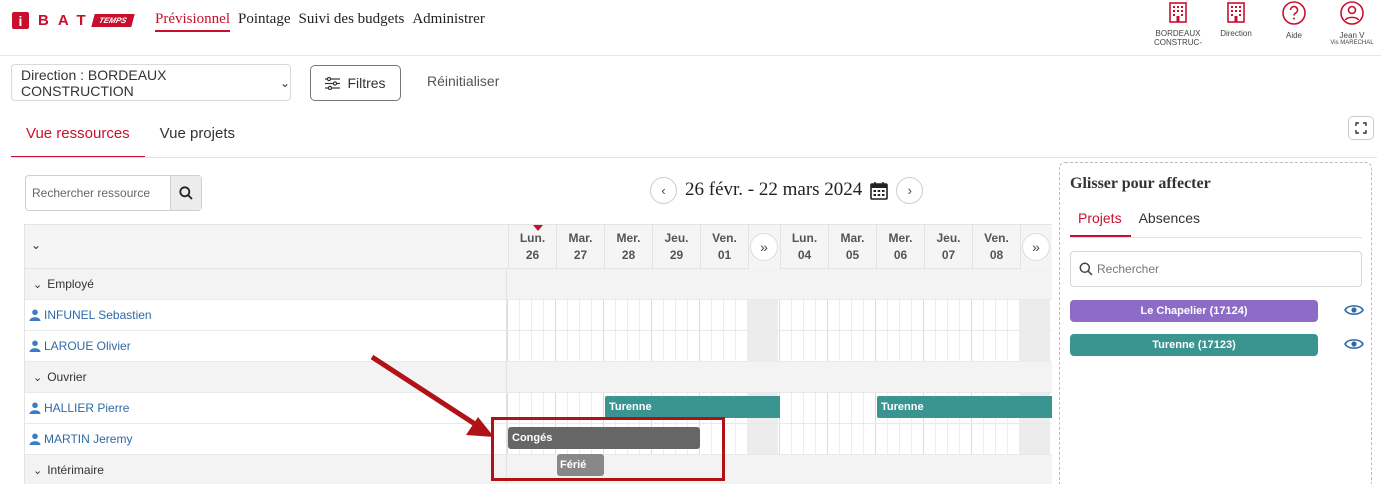 This screenshot has height=484, width=1381. What do you see at coordinates (463, 81) in the screenshot?
I see `reset-button: Réinitialiser` at bounding box center [463, 81].